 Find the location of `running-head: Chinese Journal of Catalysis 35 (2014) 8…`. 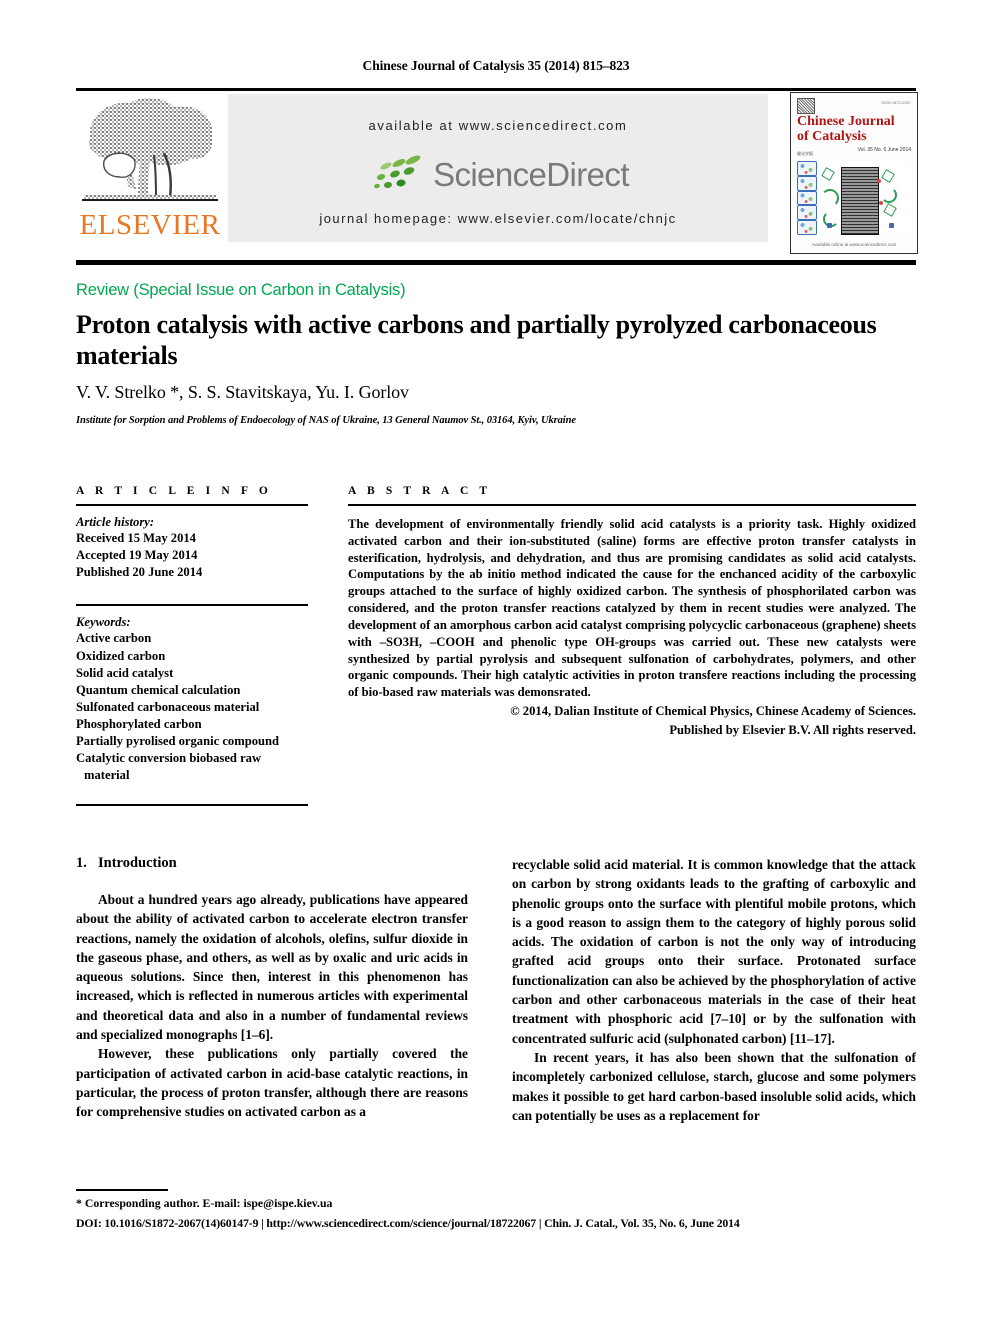

running-head: Chinese Journal of Catalysis 35 (2014) 8… is located at coordinates (496, 65).